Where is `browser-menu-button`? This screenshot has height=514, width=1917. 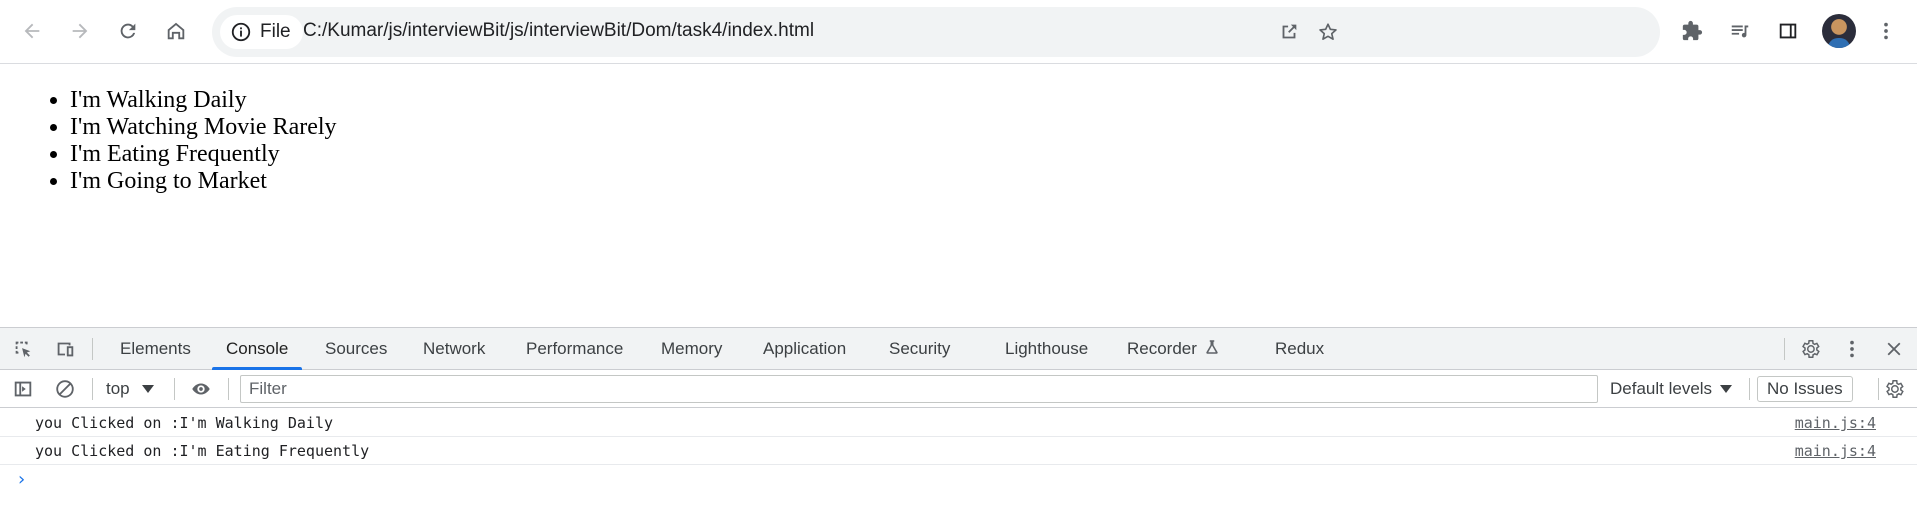
browser-menu-button is located at coordinates (1886, 31).